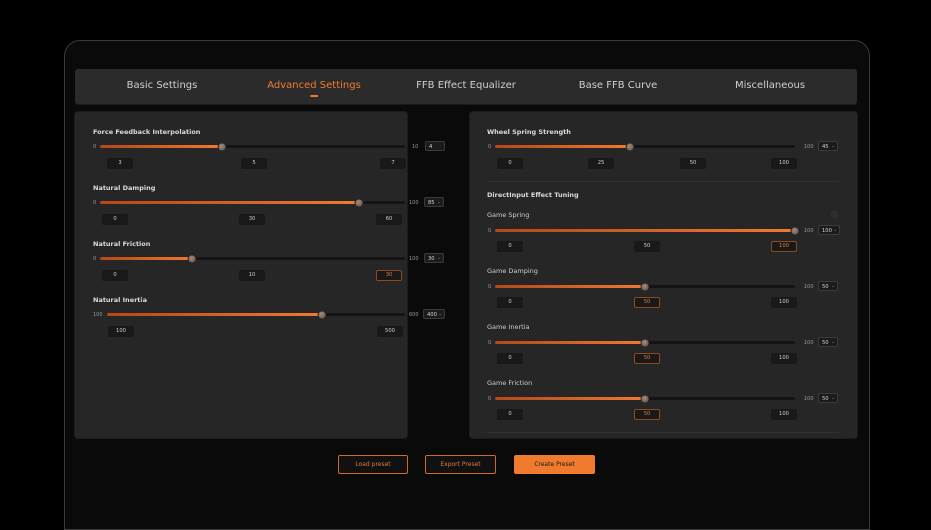 This screenshot has height=530, width=931. Describe the element at coordinates (618, 87) in the screenshot. I see `tab-base-ffb-curve: Base FFB Curve` at that location.